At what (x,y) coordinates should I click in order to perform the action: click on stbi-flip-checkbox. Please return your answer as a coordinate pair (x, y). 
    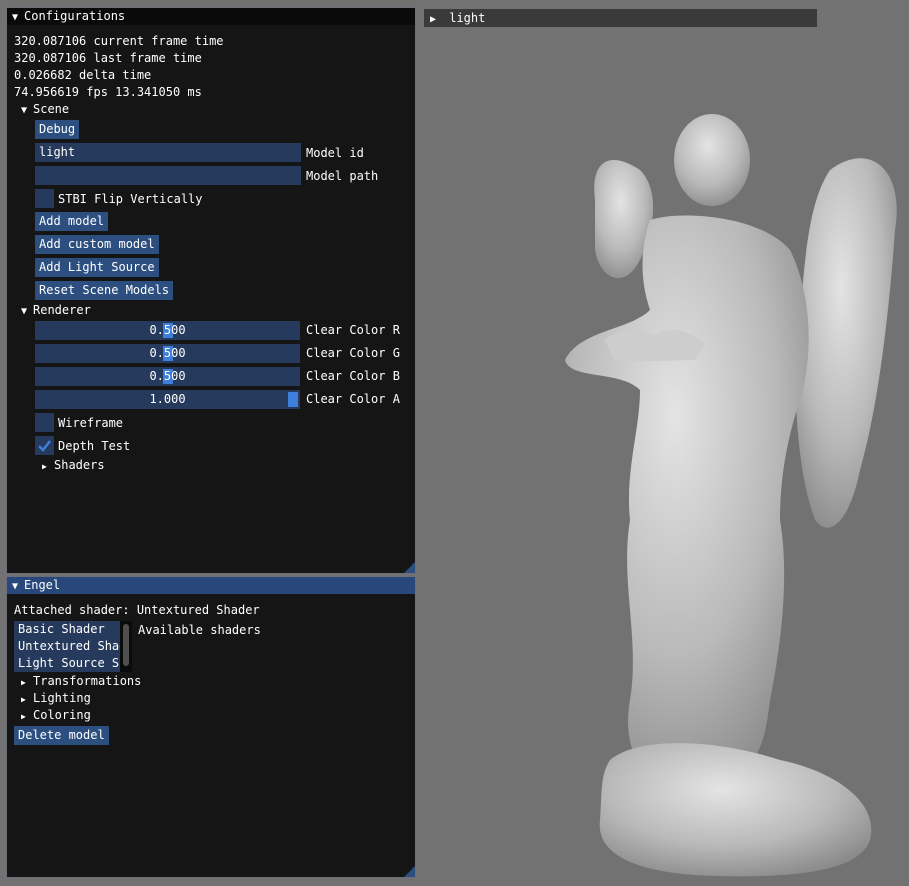
    Looking at the image, I should click on (44, 198).